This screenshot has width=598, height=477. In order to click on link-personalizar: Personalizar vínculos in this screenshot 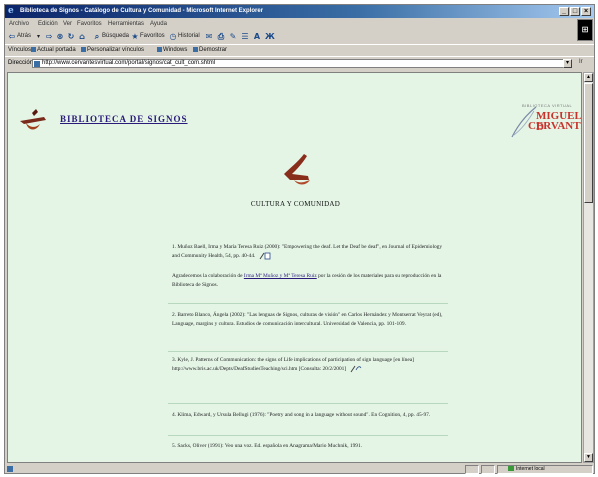, I will do `click(112, 50)`.